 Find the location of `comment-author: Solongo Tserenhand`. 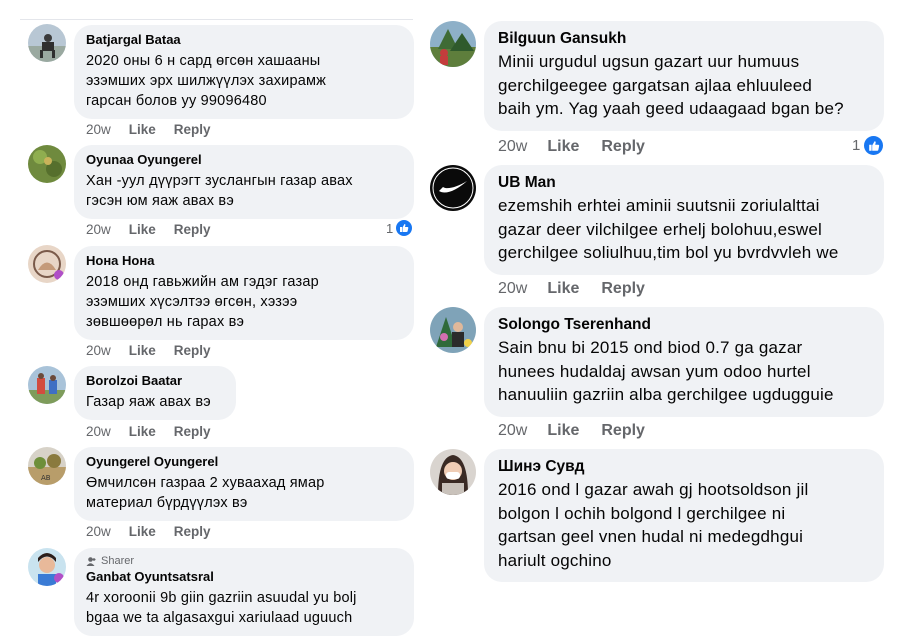

comment-author: Solongo Tserenhand is located at coordinates (684, 324).